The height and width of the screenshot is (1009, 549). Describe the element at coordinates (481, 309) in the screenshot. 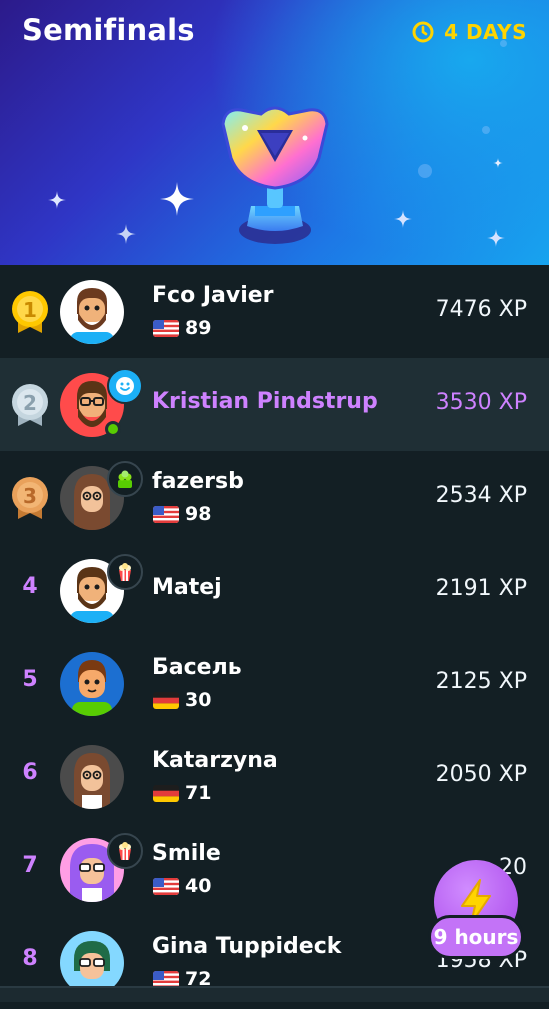

I see `user-xp: 7476 XP` at that location.